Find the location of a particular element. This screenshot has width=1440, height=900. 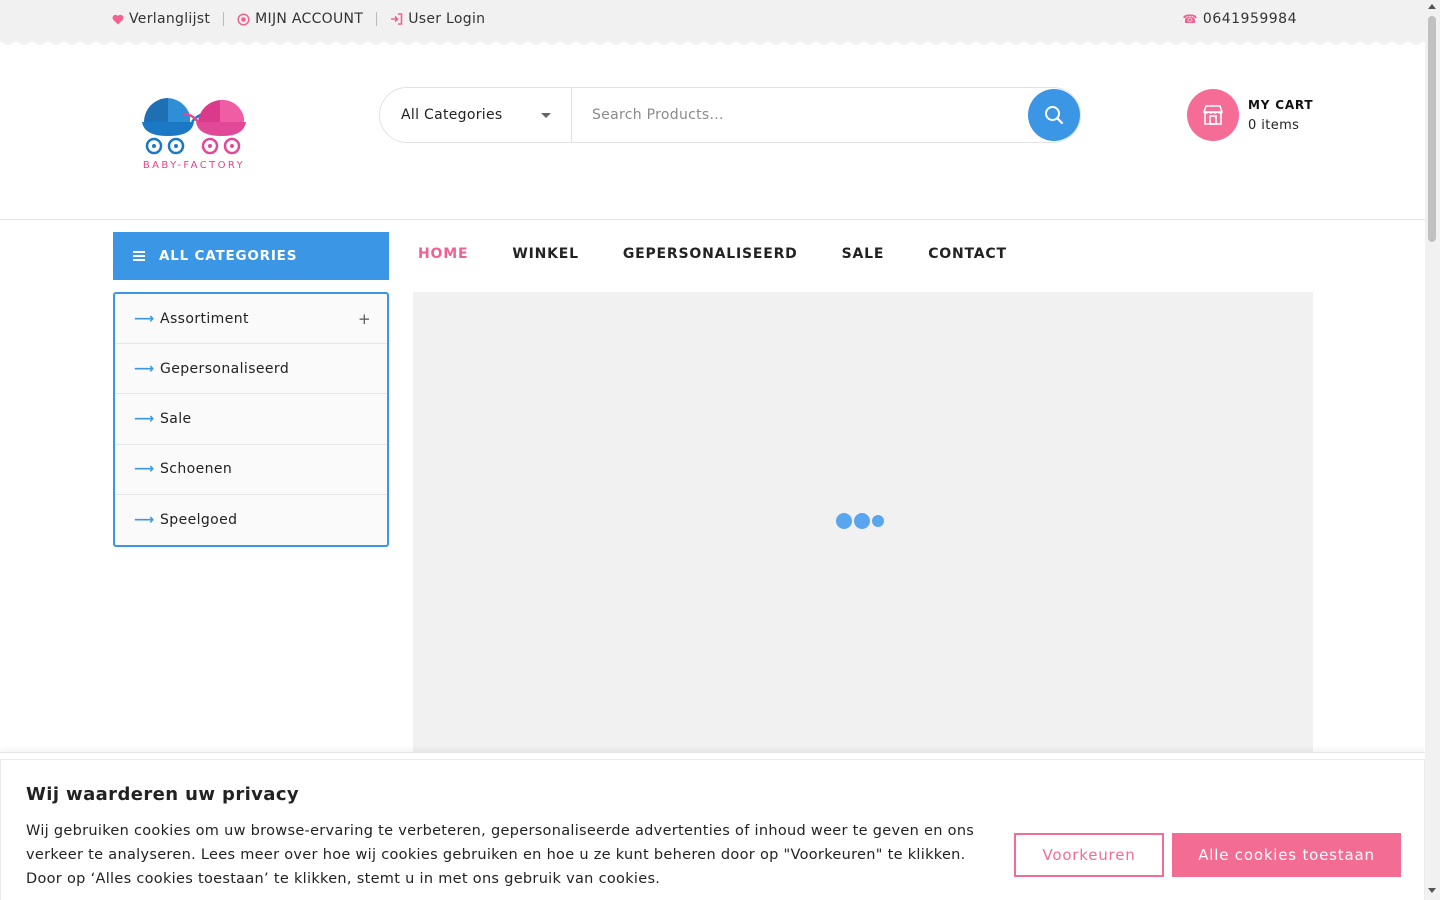

sign-in-icon is located at coordinates (396, 19).